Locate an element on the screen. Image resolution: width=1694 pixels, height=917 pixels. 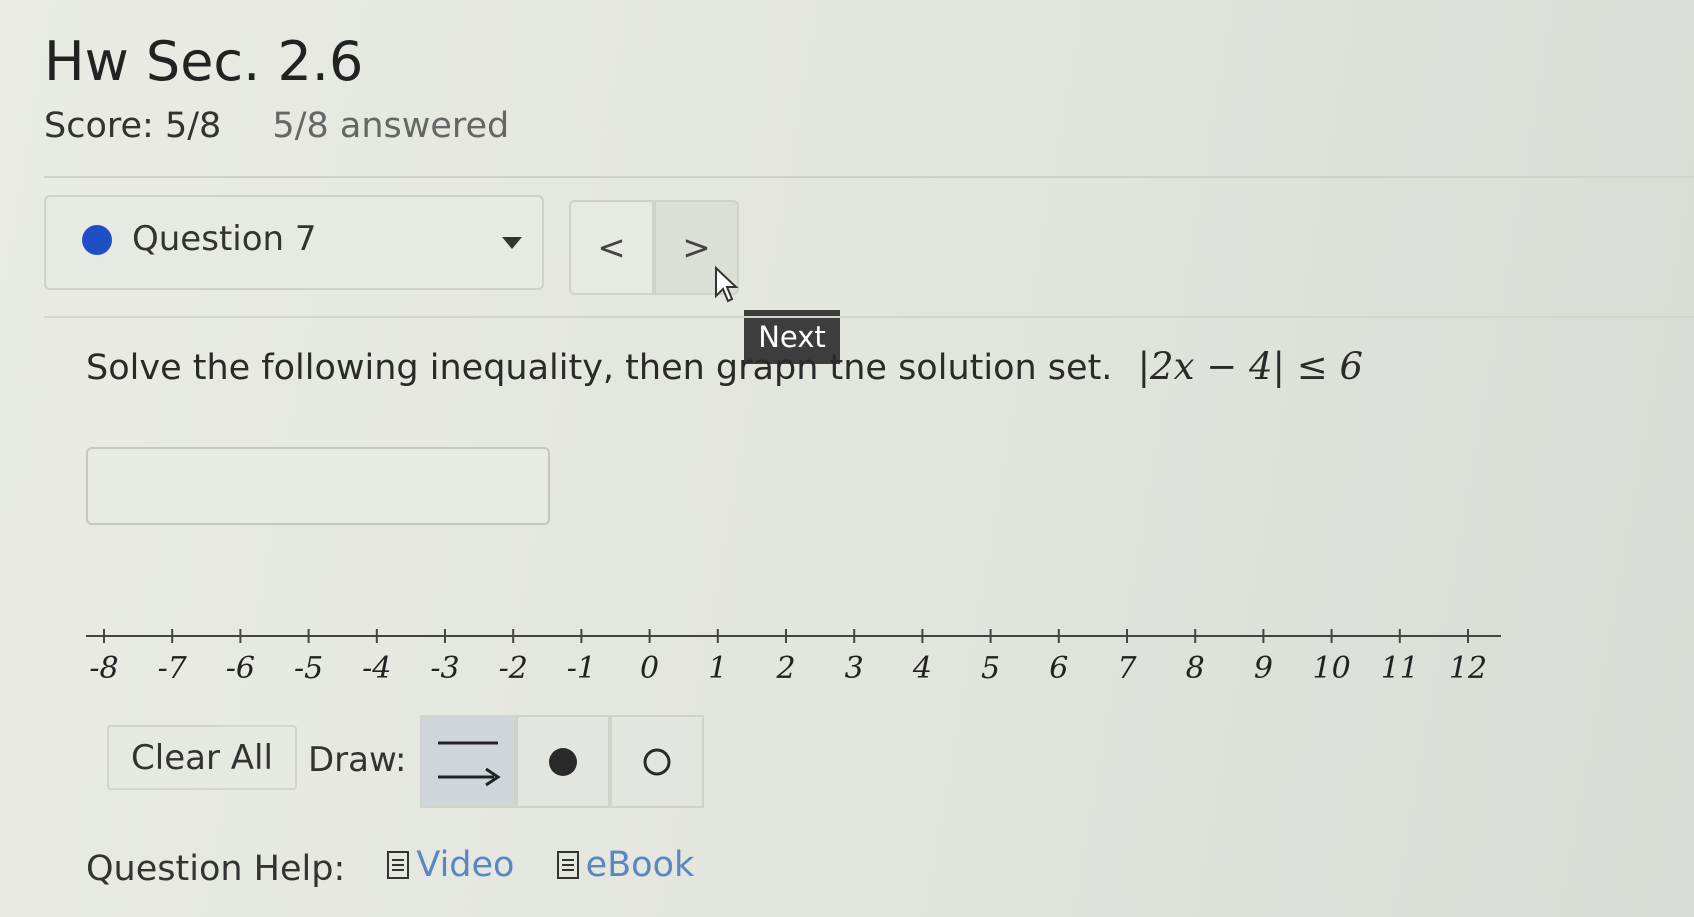
number-line-label: 4 is located at coordinates (922, 668).